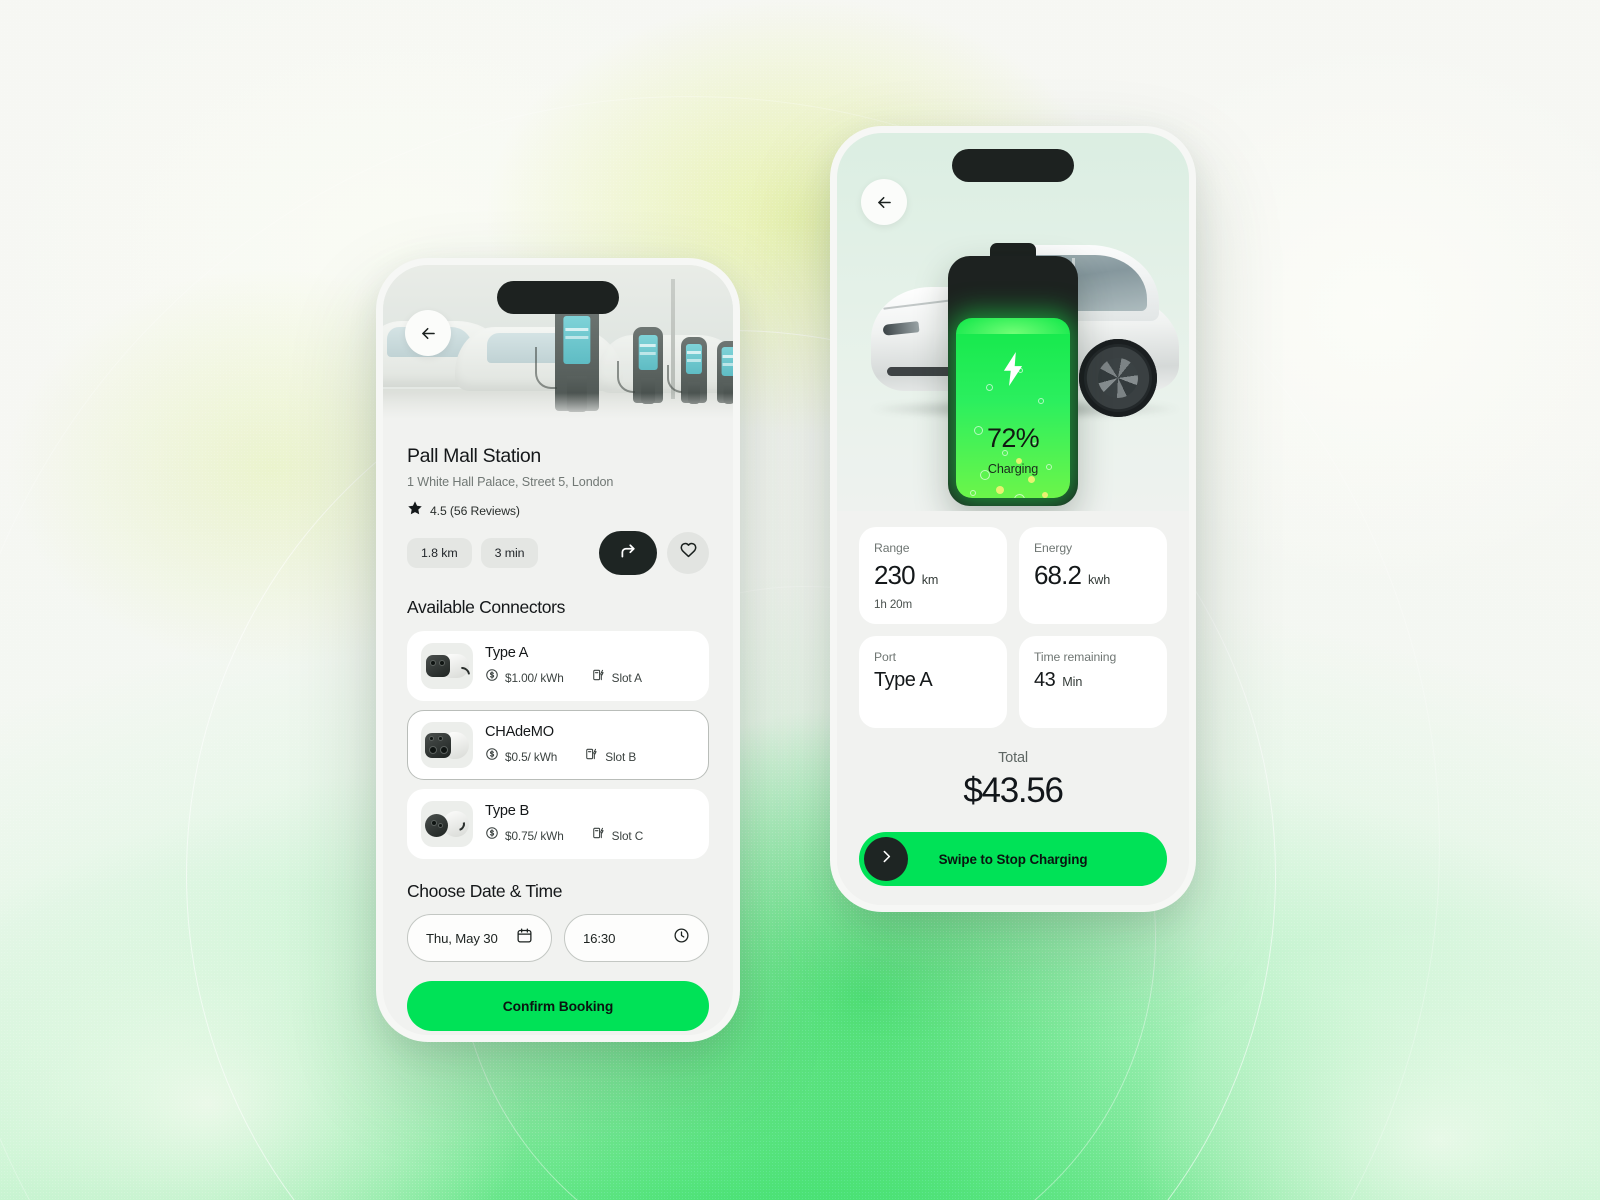  Describe the element at coordinates (415, 510) in the screenshot. I see `star-icon` at that location.